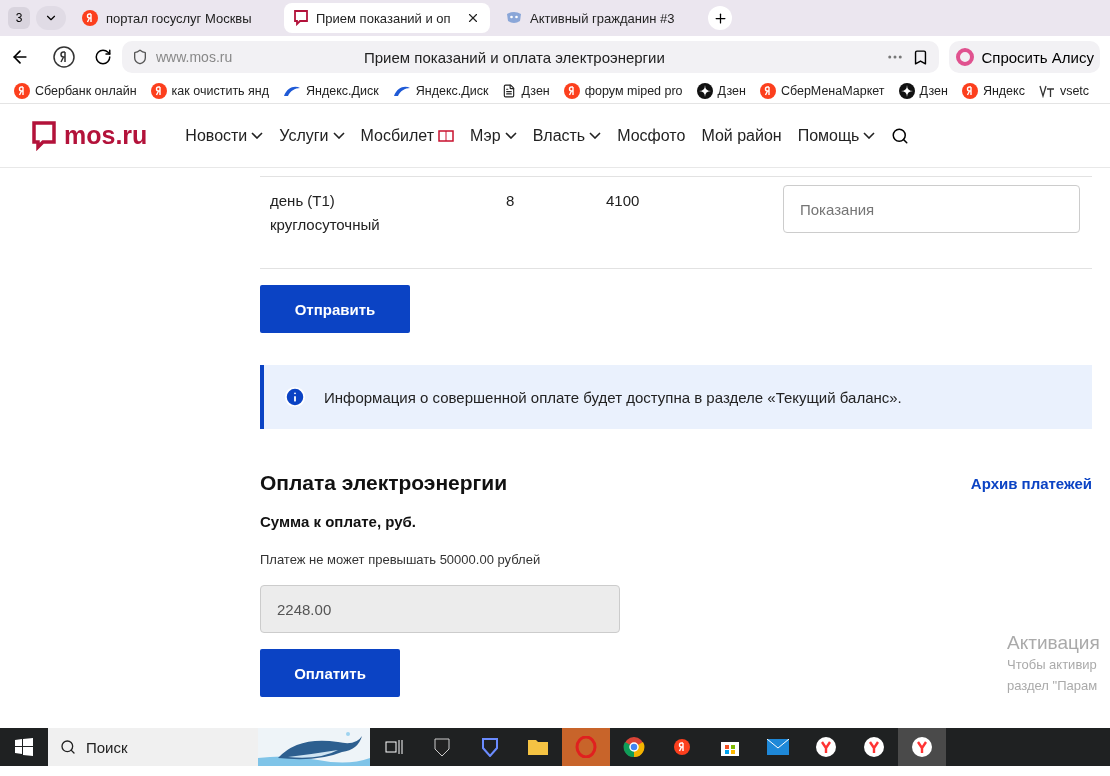  What do you see at coordinates (387, 18) in the screenshot?
I see `browser-tab: Прием показаний и оп` at bounding box center [387, 18].